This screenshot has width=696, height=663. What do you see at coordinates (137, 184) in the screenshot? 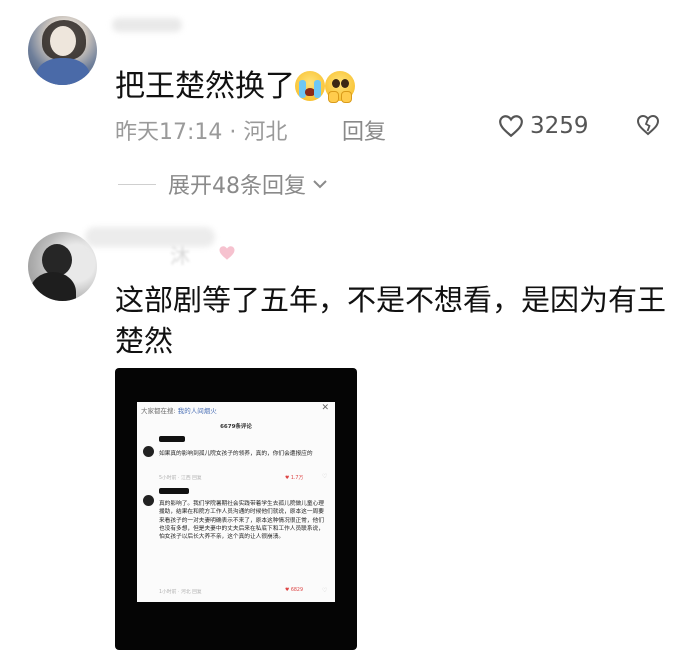
I see `divider-line` at bounding box center [137, 184].